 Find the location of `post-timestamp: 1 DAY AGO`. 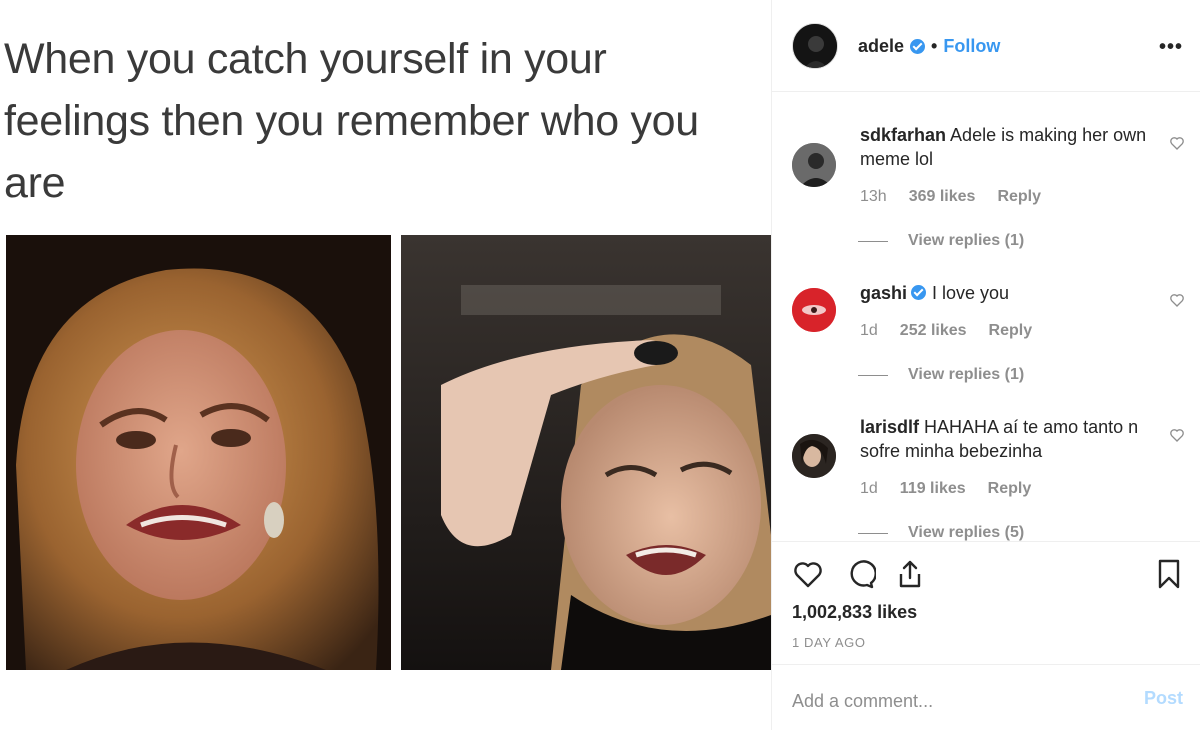

post-timestamp: 1 DAY AGO is located at coordinates (829, 642).